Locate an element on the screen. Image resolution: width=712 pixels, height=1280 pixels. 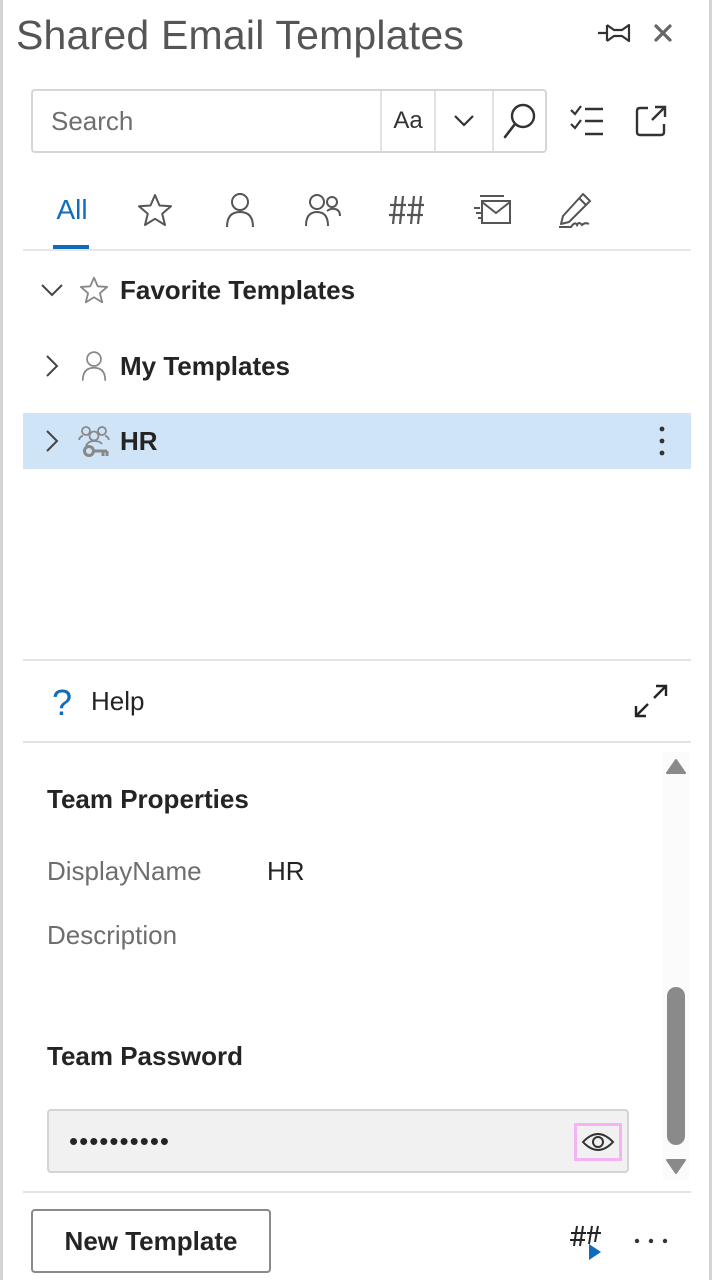
expand-icon is located at coordinates (651, 701).